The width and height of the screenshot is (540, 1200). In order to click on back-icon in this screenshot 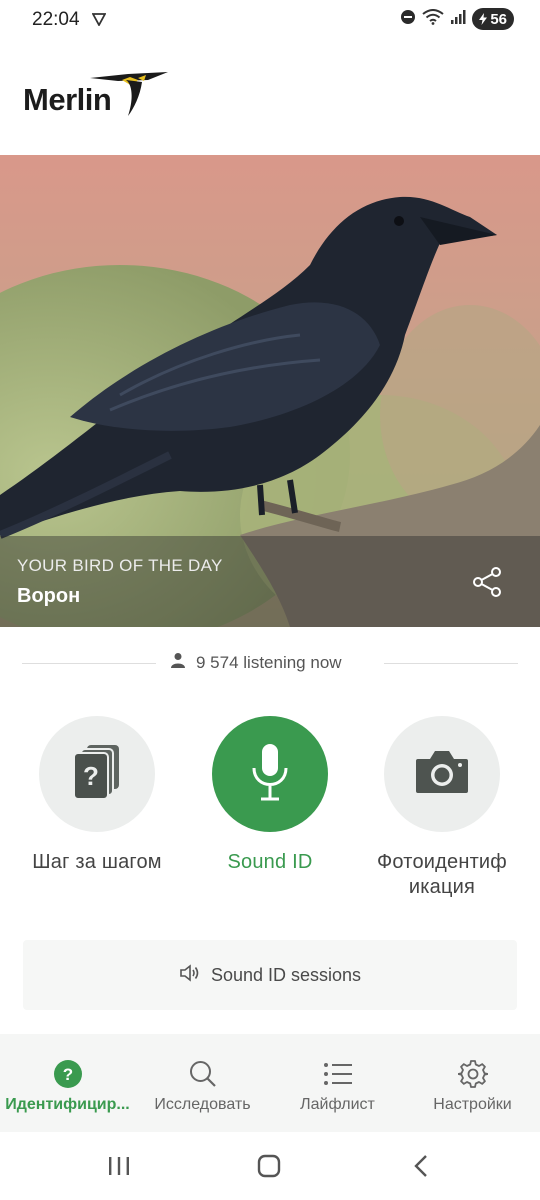, I will do `click(422, 1168)`.